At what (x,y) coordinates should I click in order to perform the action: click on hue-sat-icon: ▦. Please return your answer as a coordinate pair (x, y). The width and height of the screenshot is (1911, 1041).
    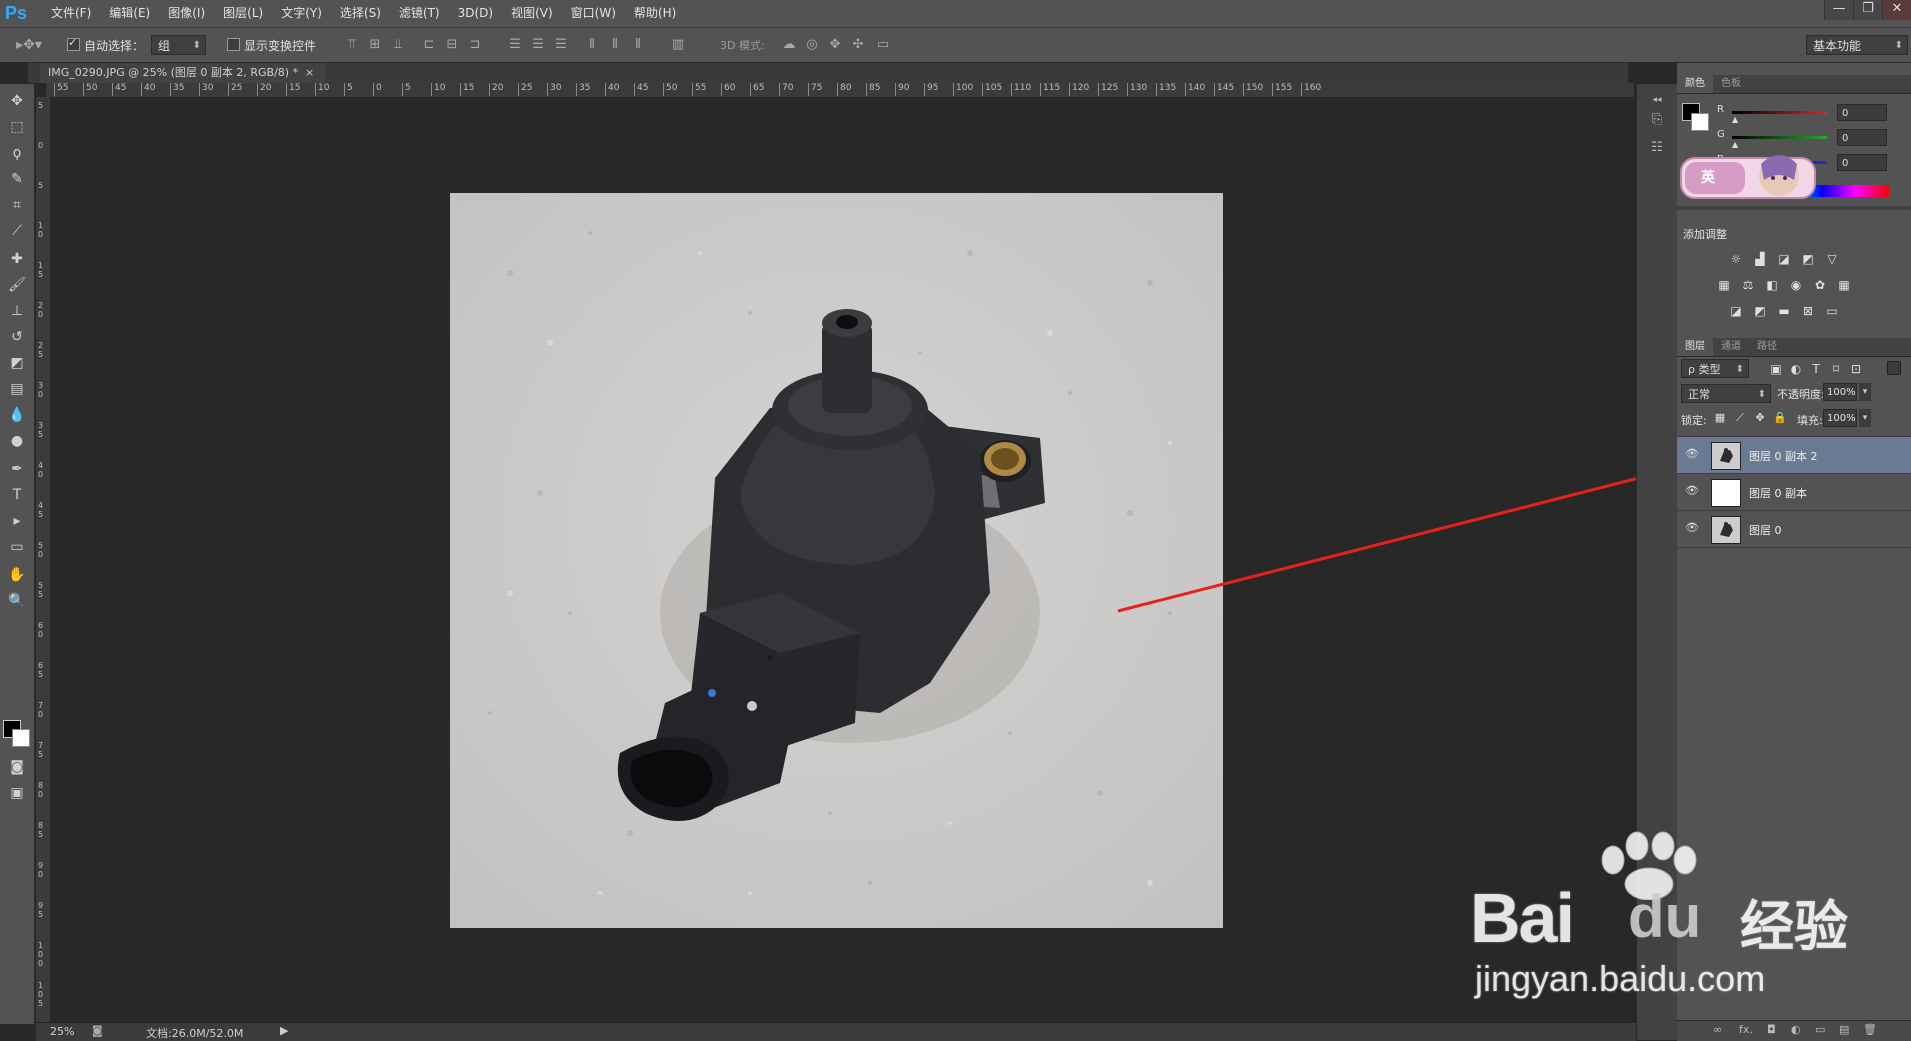
    Looking at the image, I should click on (1724, 285).